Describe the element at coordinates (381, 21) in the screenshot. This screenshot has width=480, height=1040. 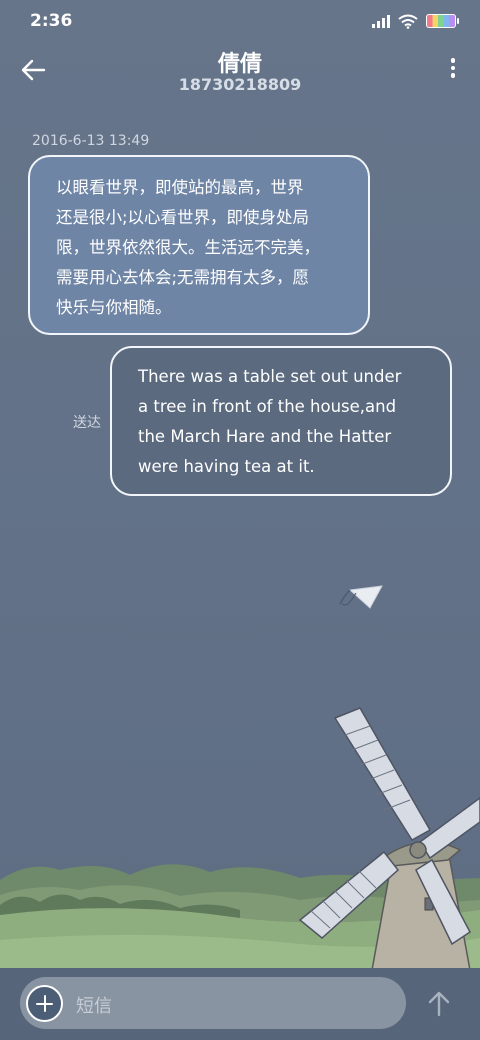
I see `signal-icon` at that location.